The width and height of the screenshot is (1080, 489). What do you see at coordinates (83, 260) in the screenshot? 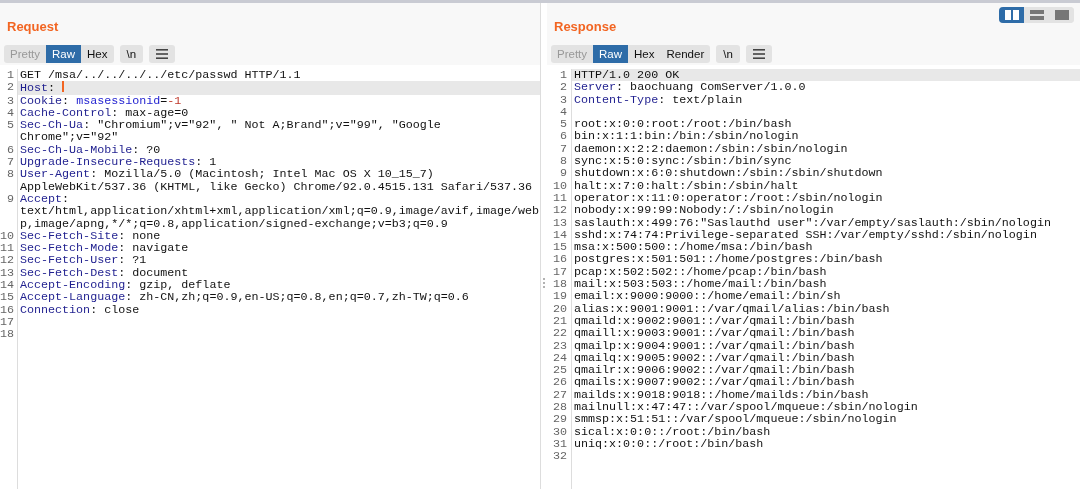
I see `code-line: Sec-Fetch-User: ?1` at bounding box center [83, 260].